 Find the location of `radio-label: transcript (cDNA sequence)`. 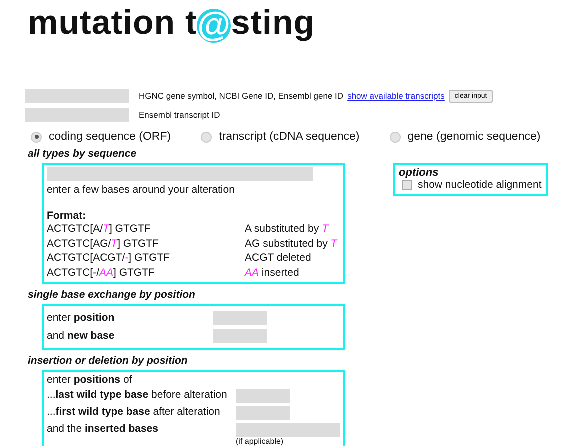

radio-label: transcript (cDNA sequence) is located at coordinates (289, 137).